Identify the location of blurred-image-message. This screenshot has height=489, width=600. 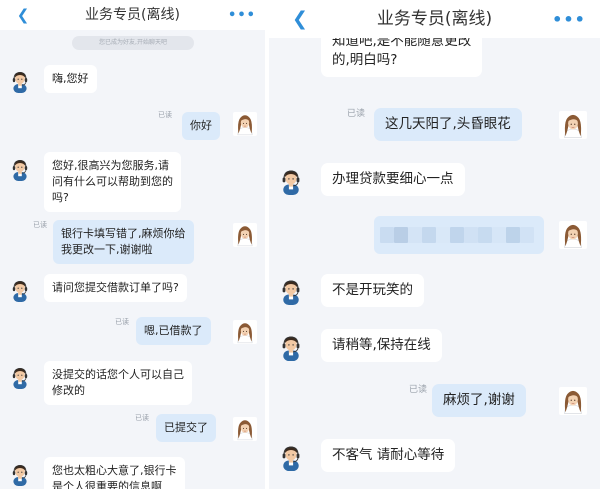
(459, 235).